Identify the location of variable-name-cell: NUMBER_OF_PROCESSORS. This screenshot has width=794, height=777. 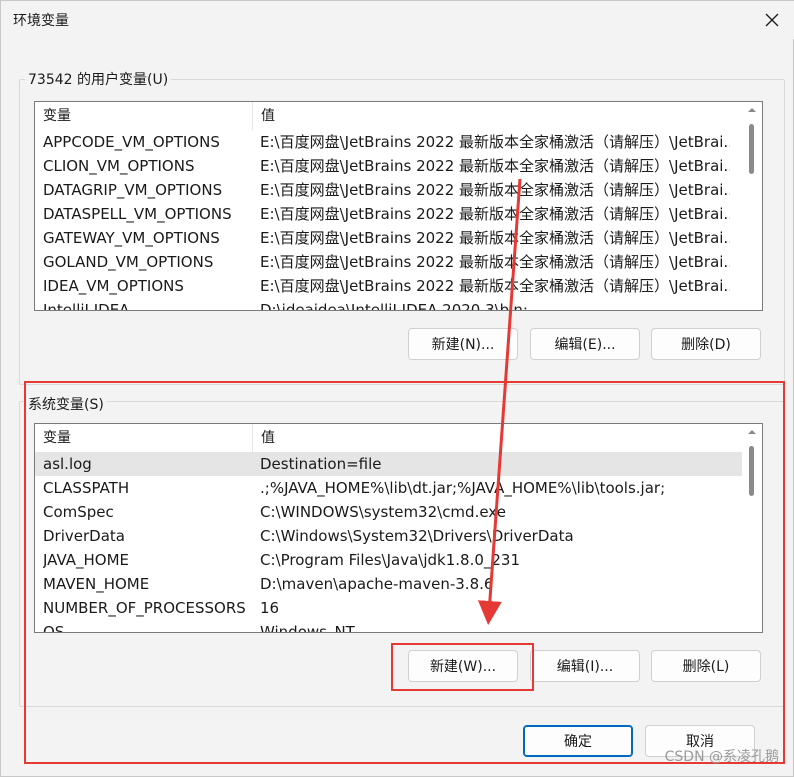
(144, 608).